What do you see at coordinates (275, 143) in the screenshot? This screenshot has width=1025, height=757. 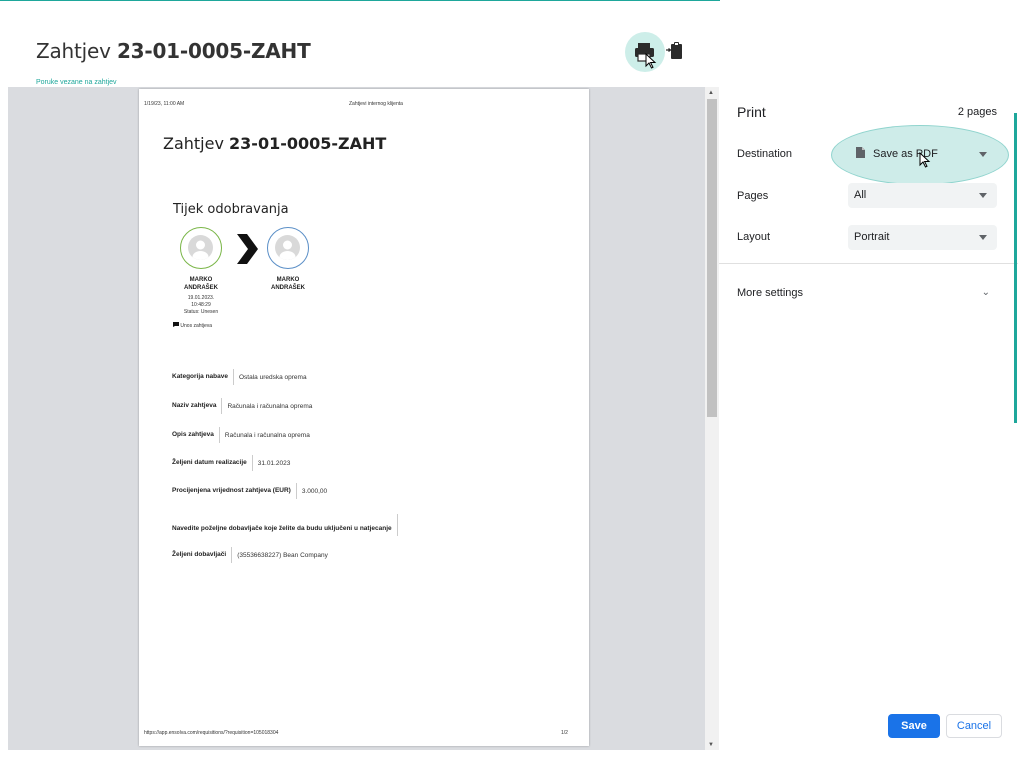 I see `preview-title: Zahtjev 23-01-0005-ZAHT` at bounding box center [275, 143].